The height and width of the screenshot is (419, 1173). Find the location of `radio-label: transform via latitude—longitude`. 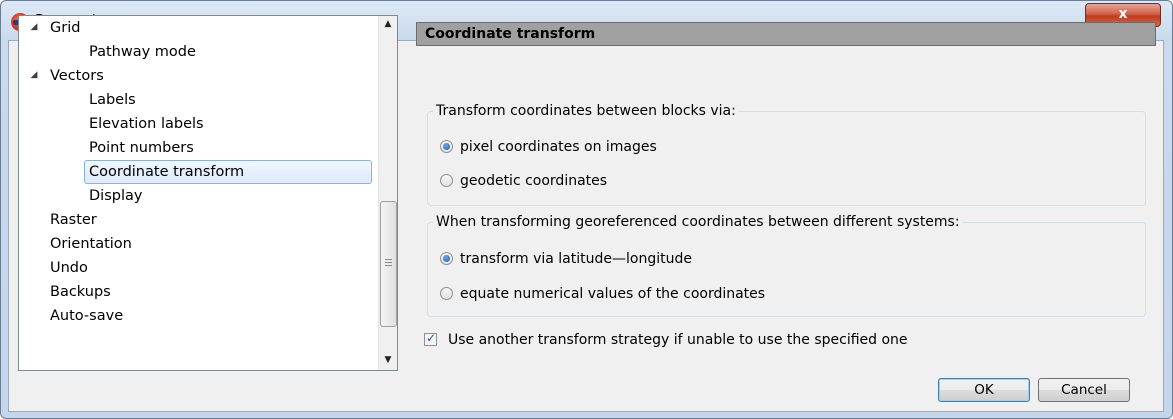

radio-label: transform via latitude—longitude is located at coordinates (576, 259).